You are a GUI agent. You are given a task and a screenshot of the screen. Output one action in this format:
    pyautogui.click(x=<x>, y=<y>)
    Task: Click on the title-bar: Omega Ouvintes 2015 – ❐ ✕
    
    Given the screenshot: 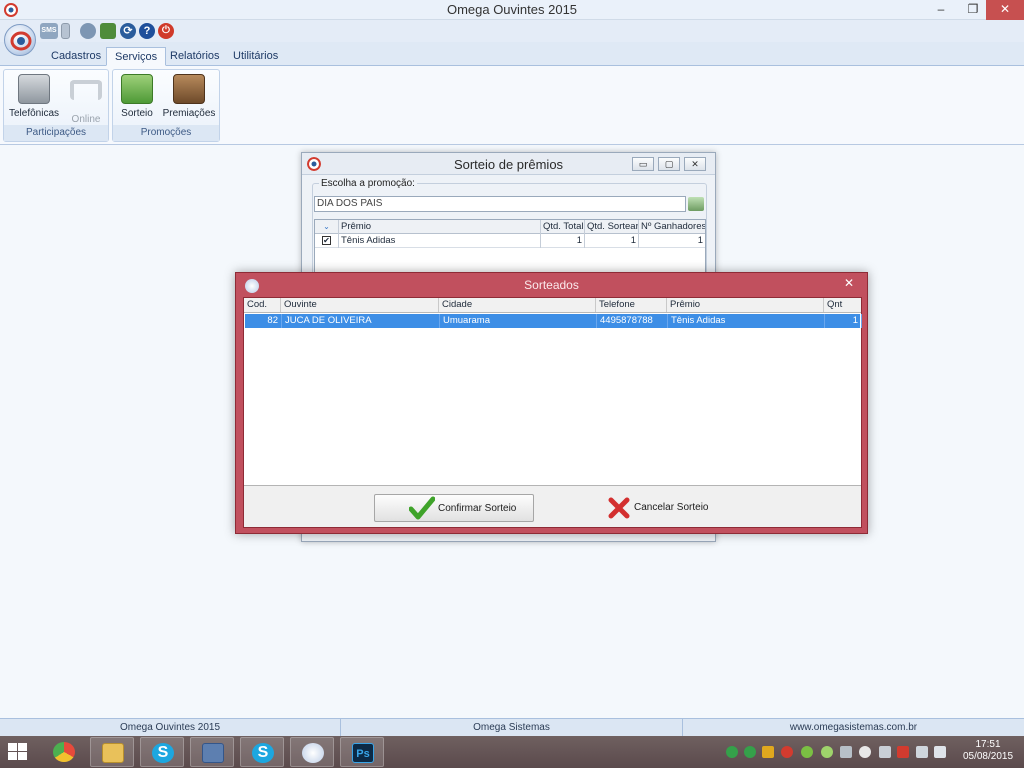 What is the action you would take?
    pyautogui.click(x=512, y=10)
    